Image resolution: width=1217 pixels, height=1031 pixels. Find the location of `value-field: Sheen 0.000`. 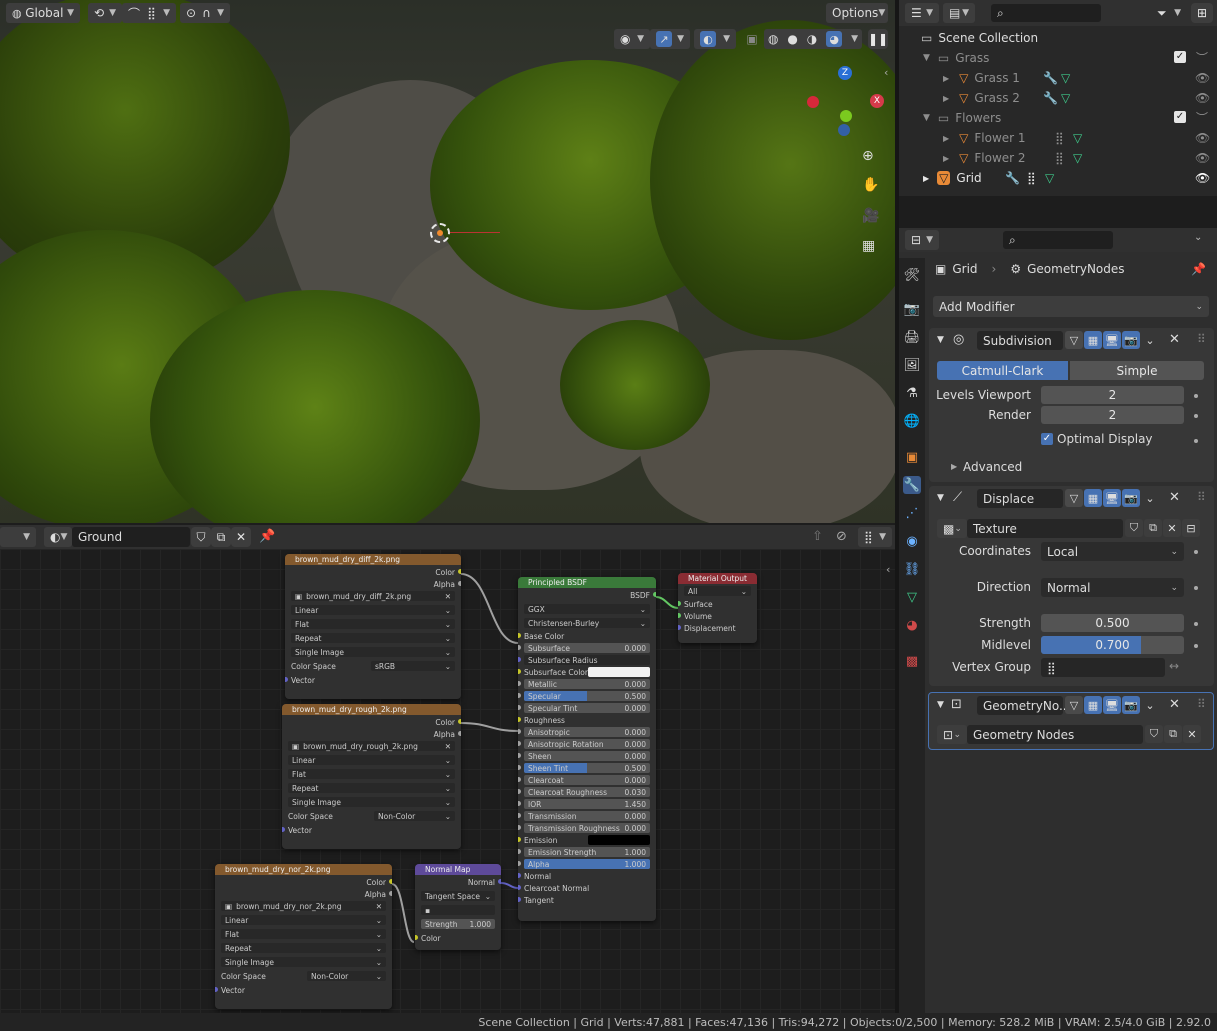

value-field: Sheen 0.000 is located at coordinates (587, 756).